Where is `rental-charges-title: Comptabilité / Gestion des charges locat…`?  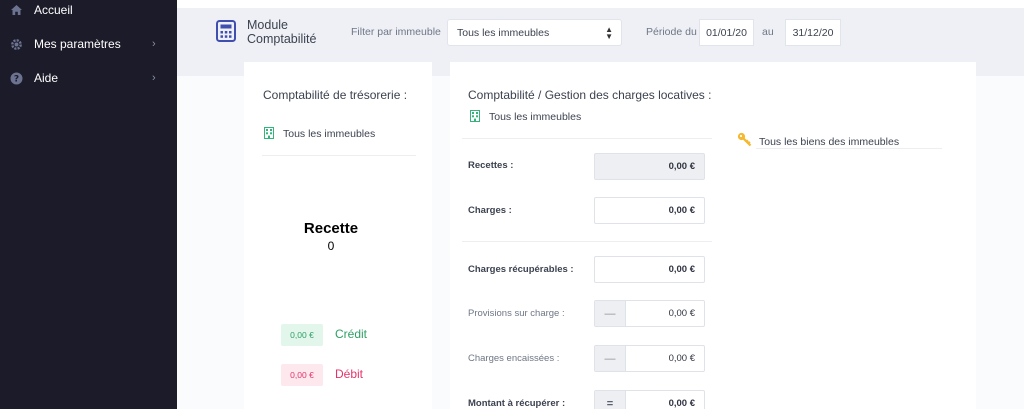 rental-charges-title: Comptabilité / Gestion des charges locat… is located at coordinates (590, 95).